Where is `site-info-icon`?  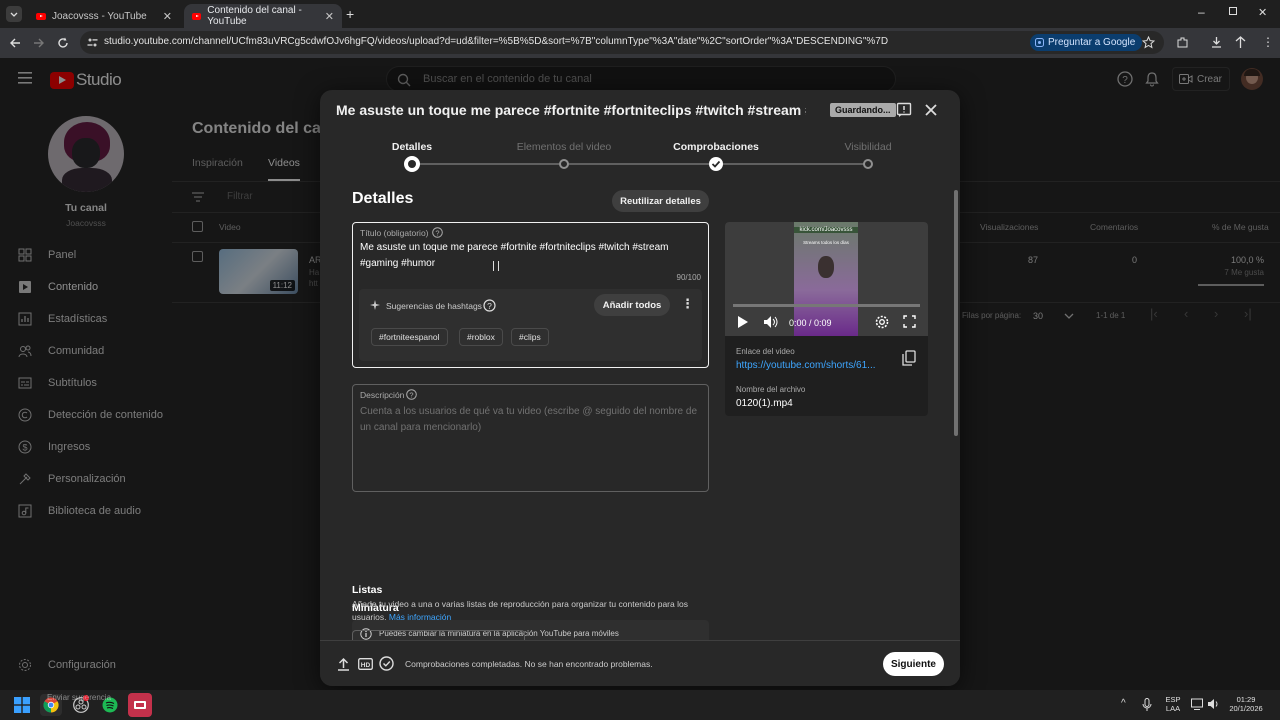
site-info-icon is located at coordinates (92, 42).